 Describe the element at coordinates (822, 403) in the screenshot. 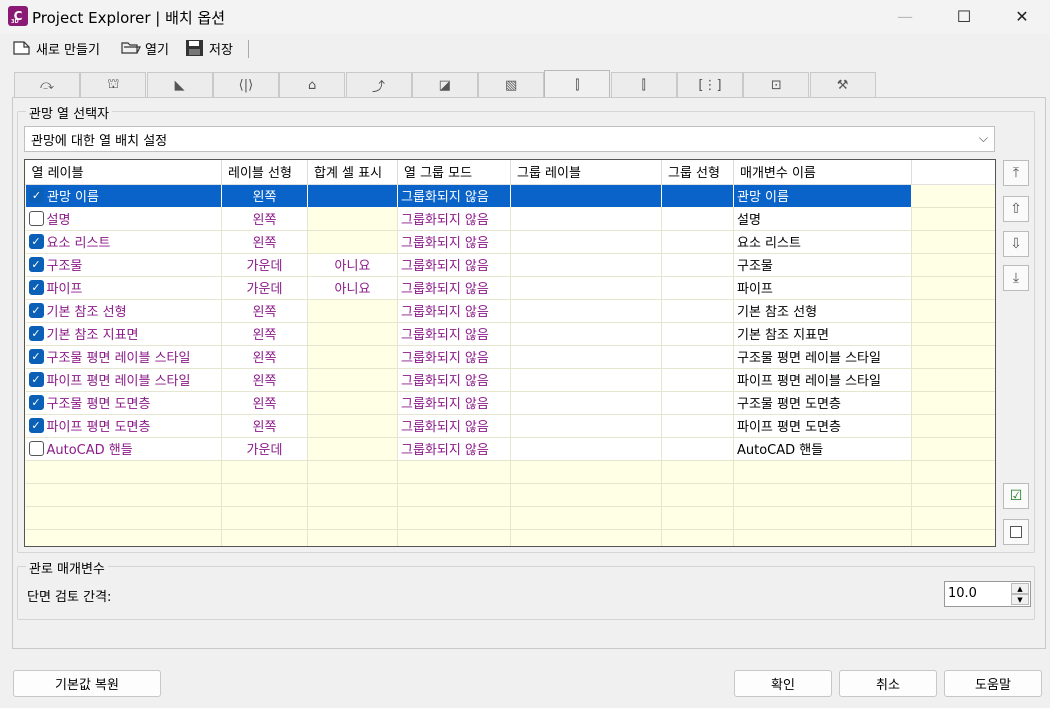

I see `parameter-name-cell: 구조물 평면 도면층` at that location.